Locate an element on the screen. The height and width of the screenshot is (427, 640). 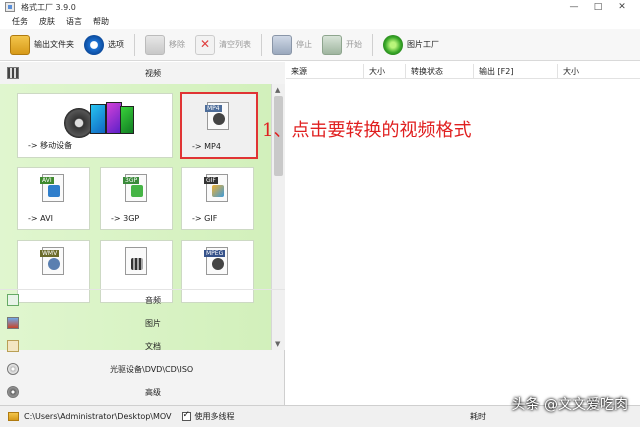
elapsed-time-label: 耗时 is located at coordinates (478, 416).